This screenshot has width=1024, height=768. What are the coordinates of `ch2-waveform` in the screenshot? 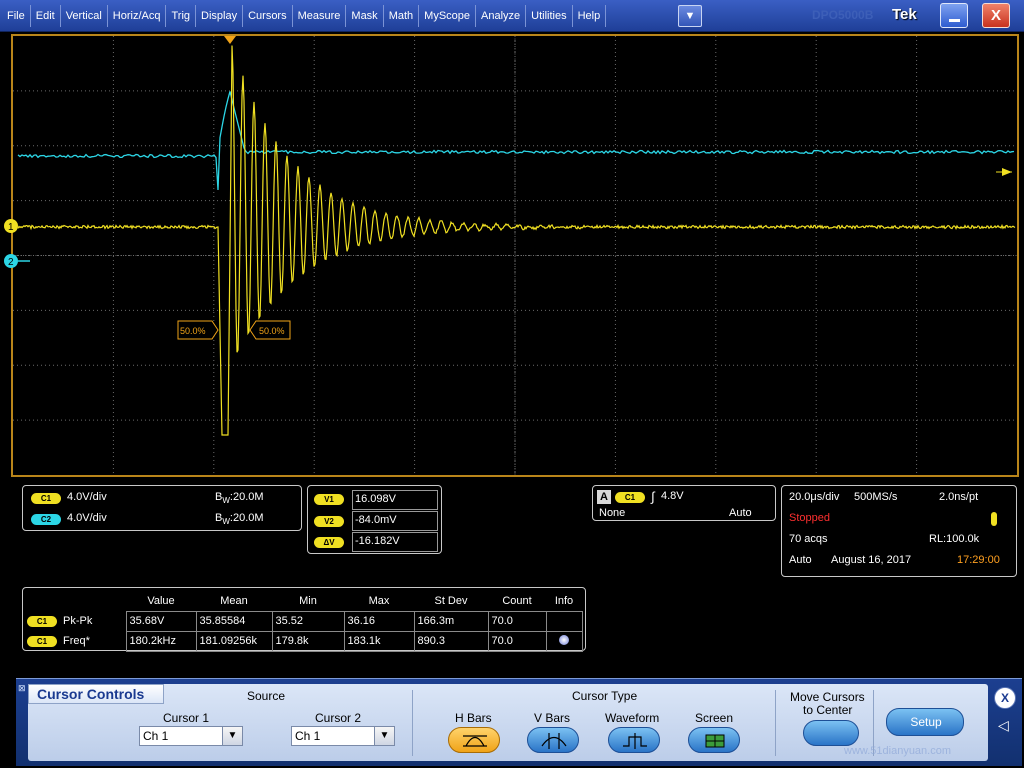 It's located at (516, 140).